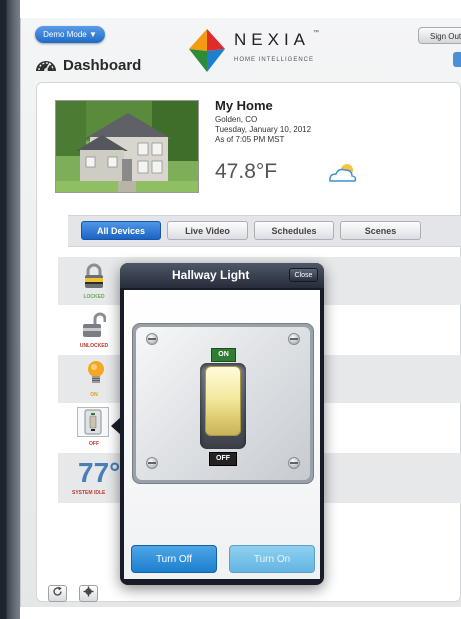 Image resolution: width=461 pixels, height=619 pixels. I want to click on switch-on-label: ON, so click(223, 355).